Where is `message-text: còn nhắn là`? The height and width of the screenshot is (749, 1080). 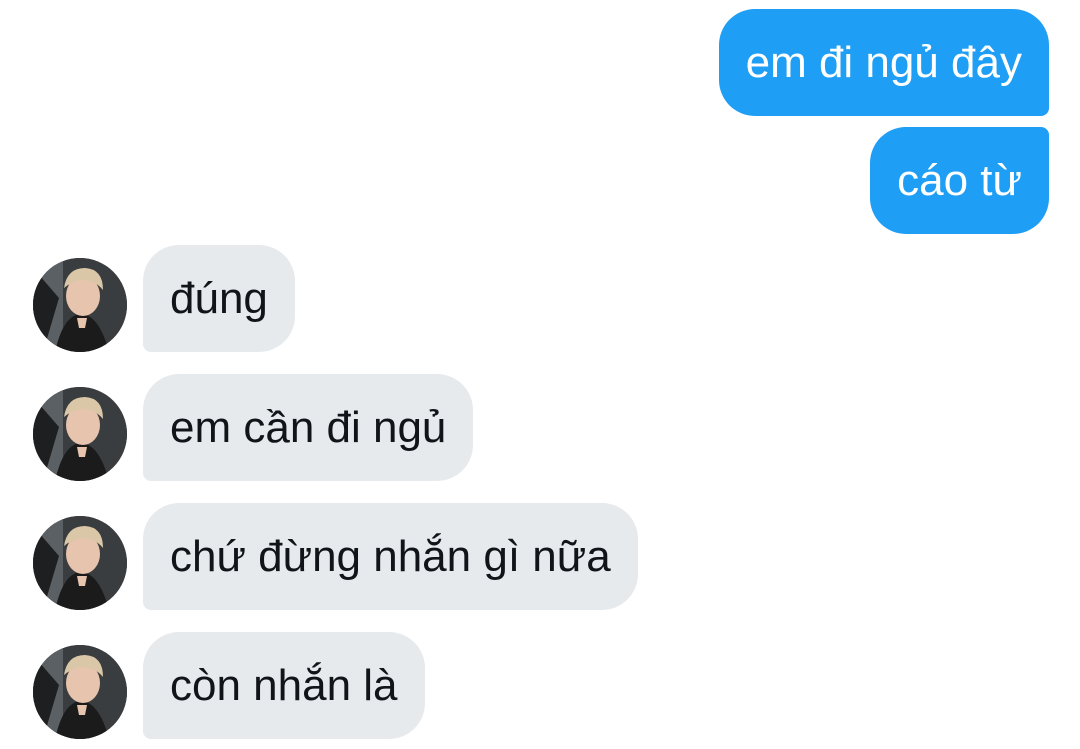
message-text: còn nhắn là is located at coordinates (284, 685).